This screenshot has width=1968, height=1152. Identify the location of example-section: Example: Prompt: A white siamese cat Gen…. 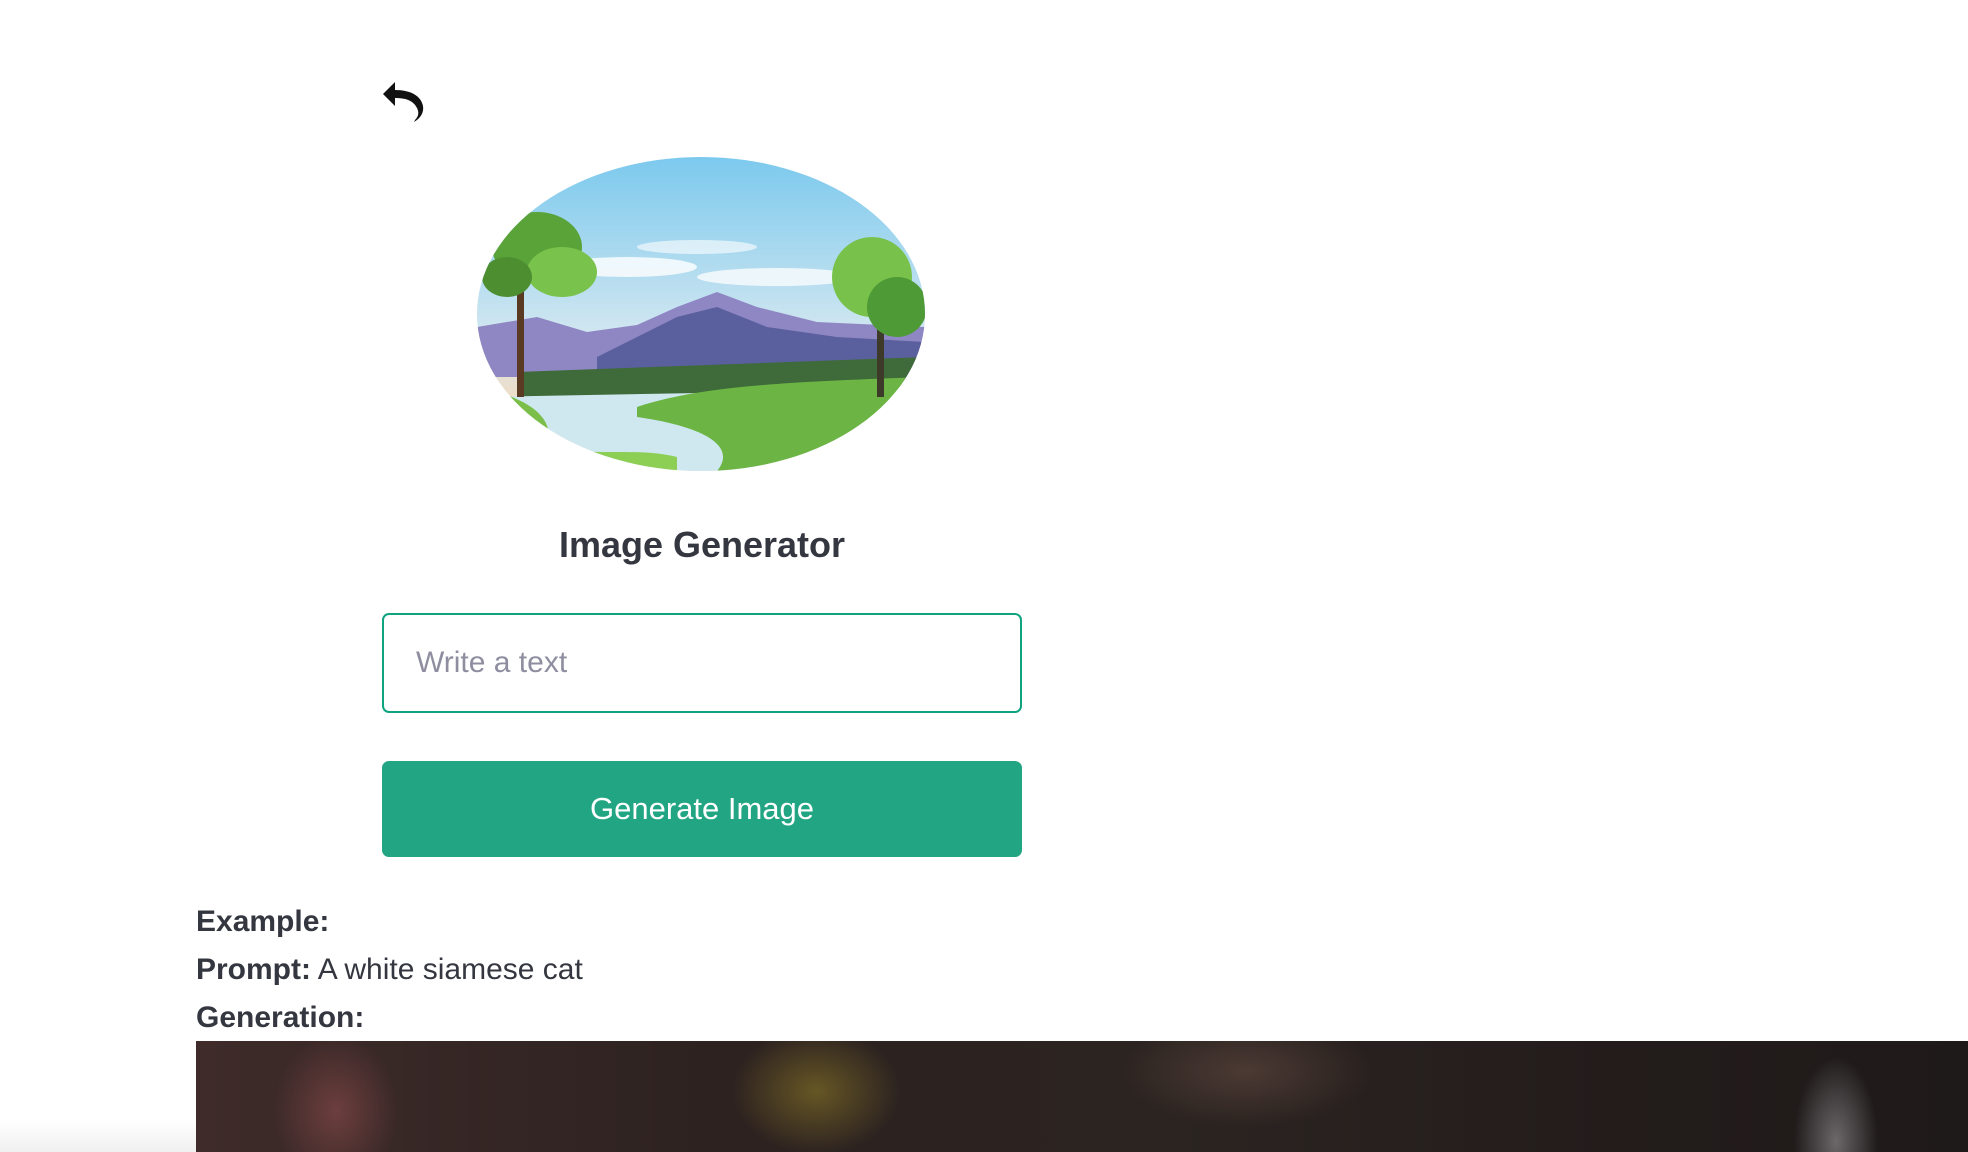
(389, 970).